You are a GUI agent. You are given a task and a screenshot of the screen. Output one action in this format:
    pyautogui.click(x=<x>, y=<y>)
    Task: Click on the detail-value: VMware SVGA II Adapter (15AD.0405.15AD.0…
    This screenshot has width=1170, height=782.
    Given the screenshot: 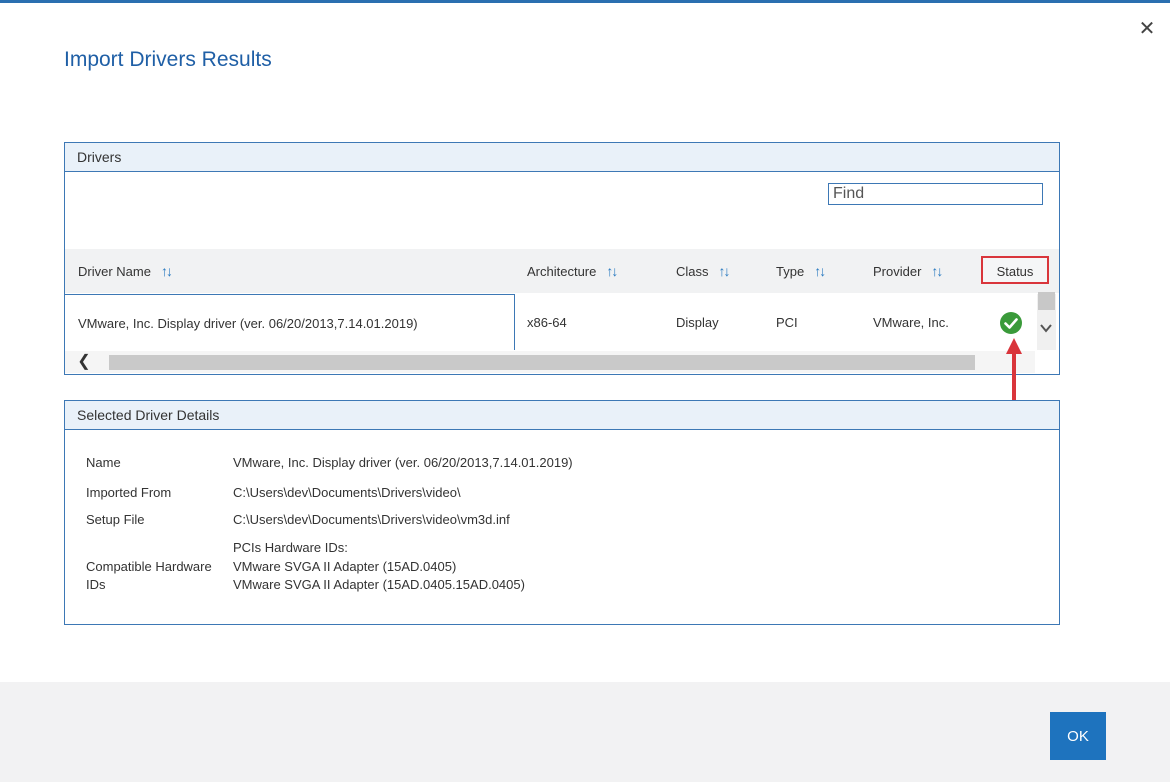 What is the action you would take?
    pyautogui.click(x=379, y=584)
    